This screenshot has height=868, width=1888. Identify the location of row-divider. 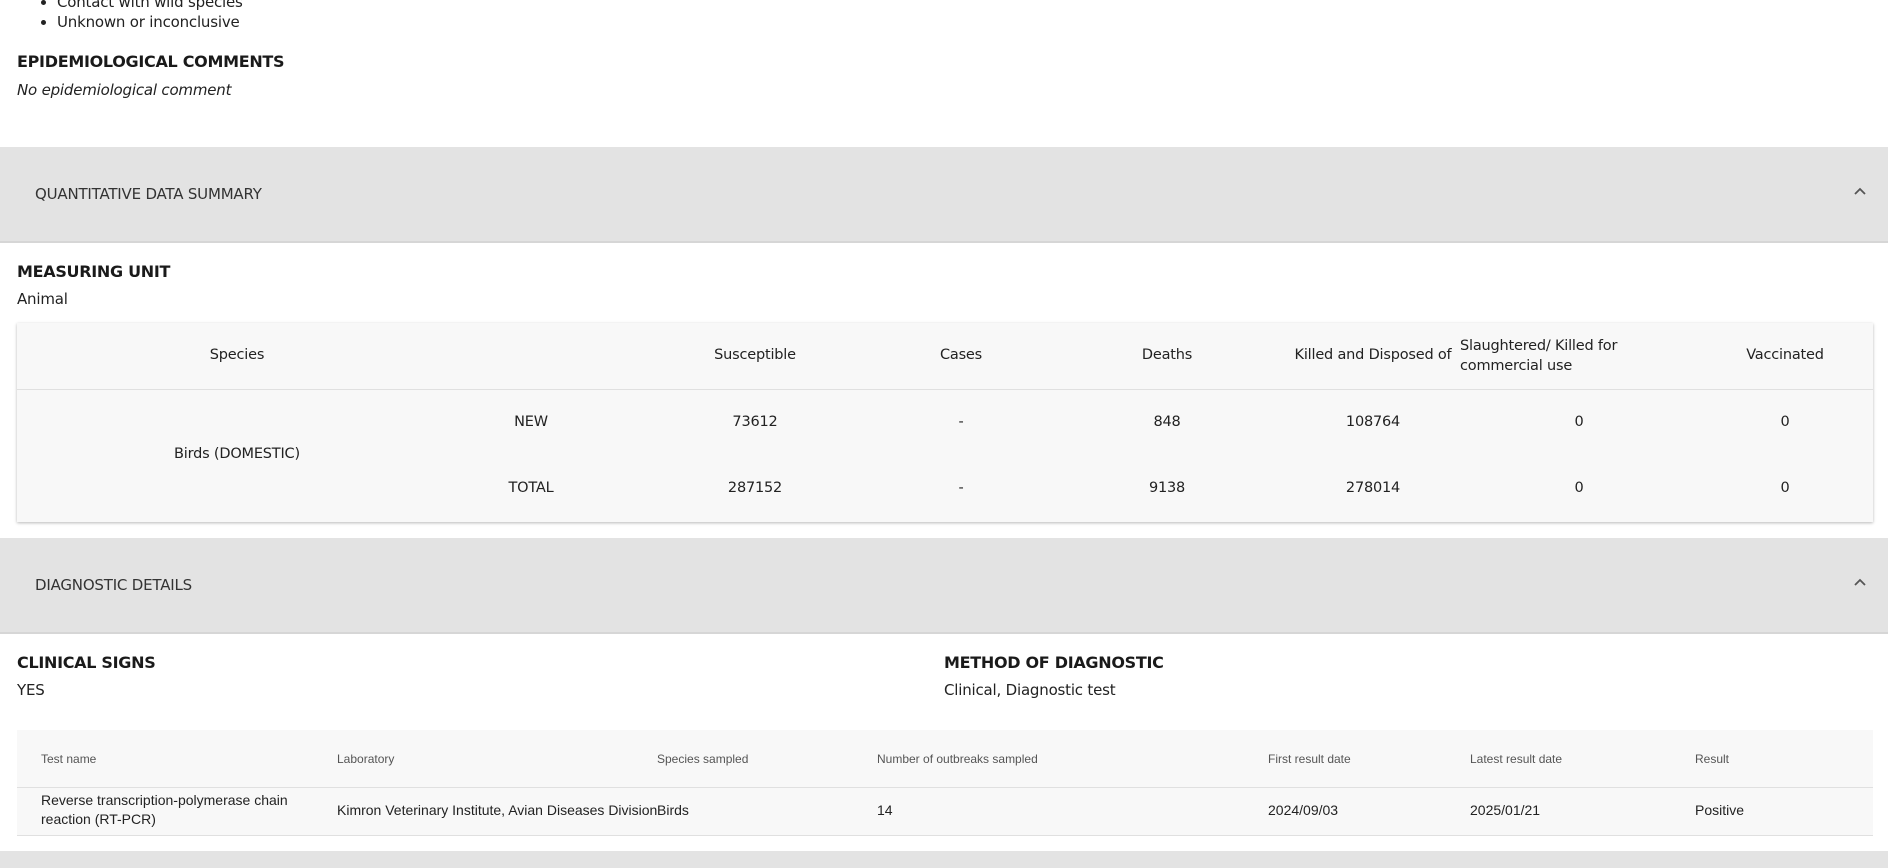
(945, 835).